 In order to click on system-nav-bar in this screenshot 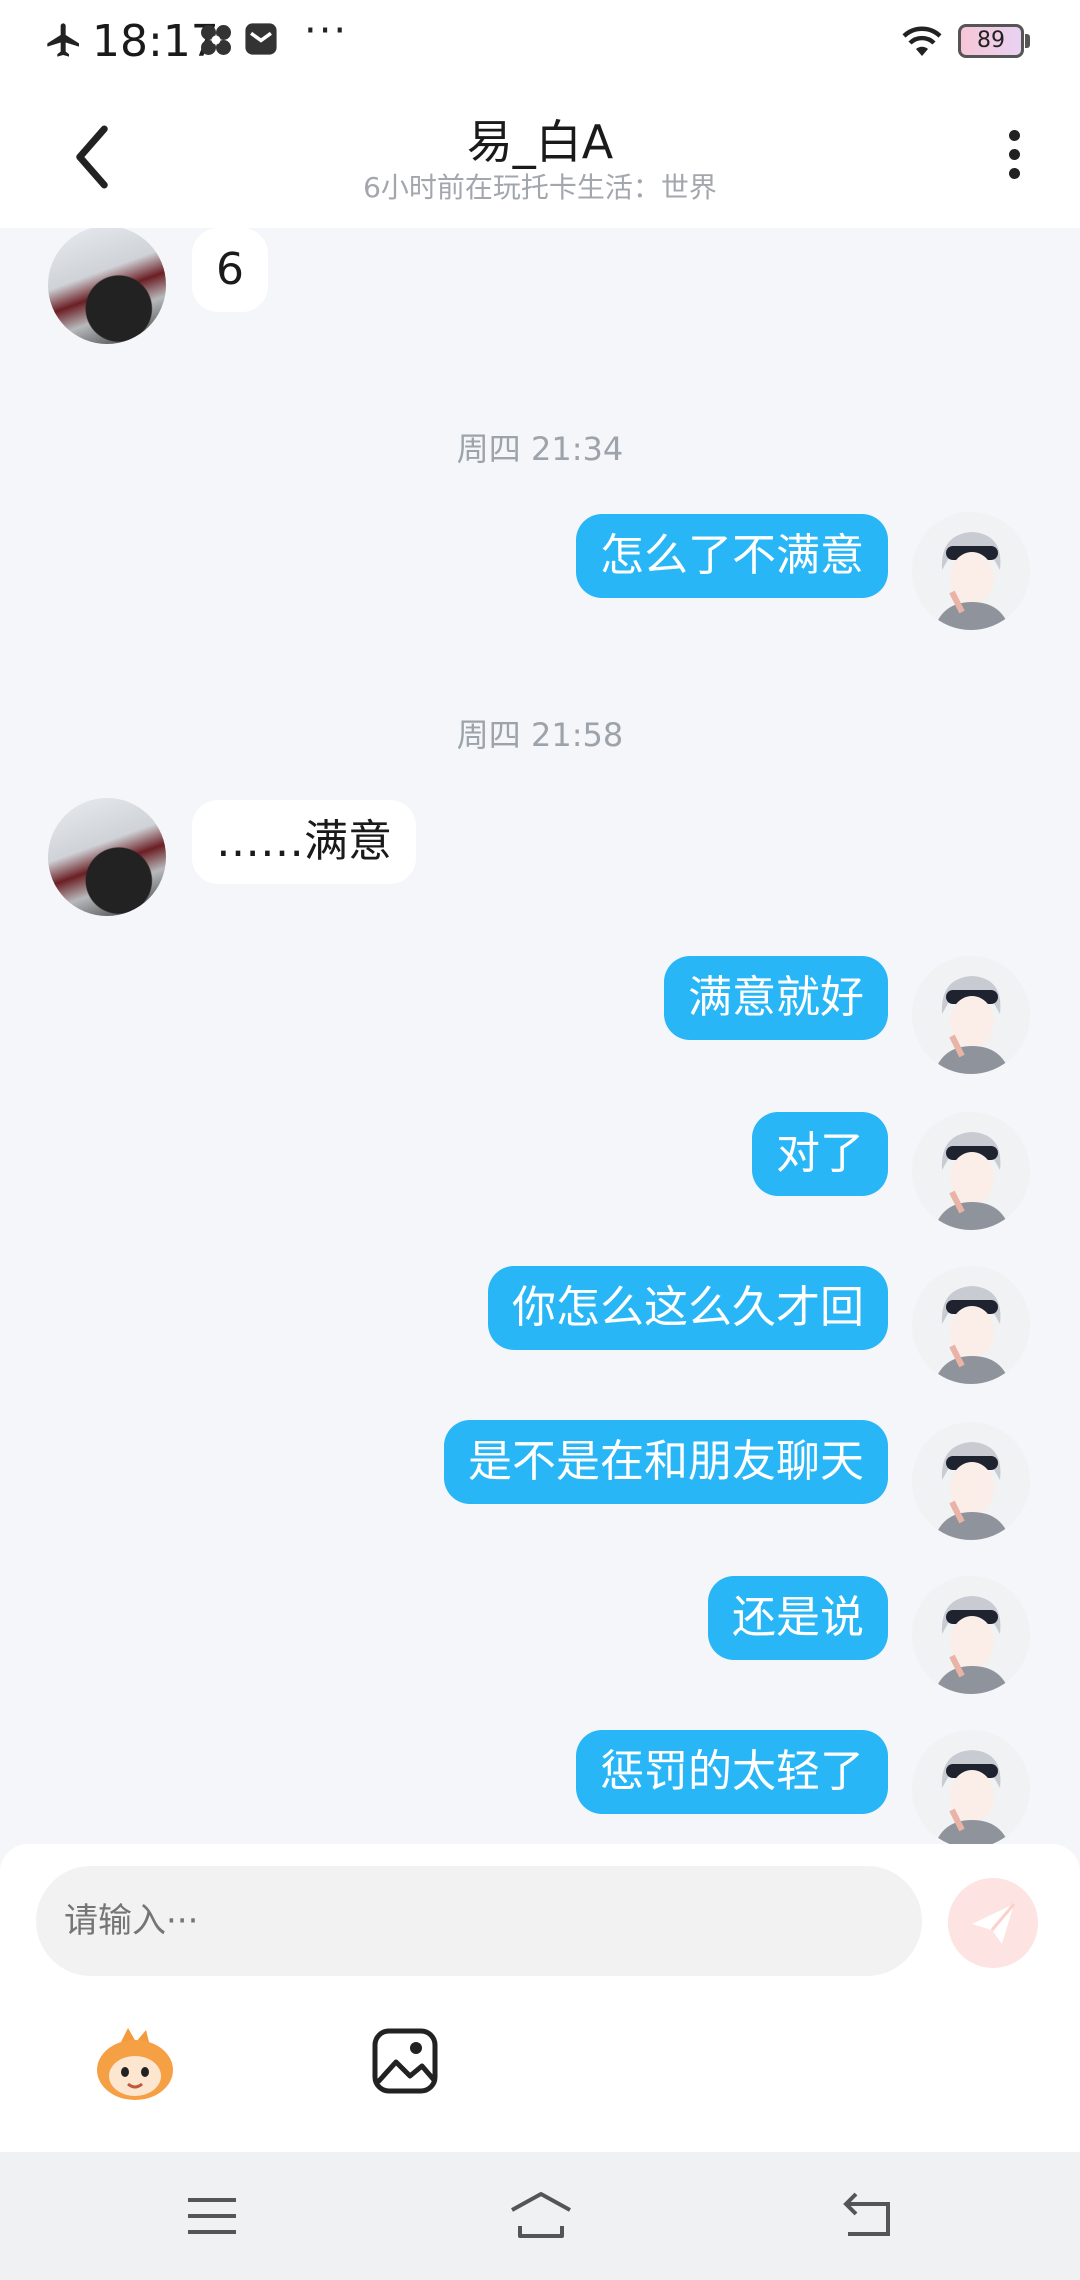, I will do `click(540, 2216)`.